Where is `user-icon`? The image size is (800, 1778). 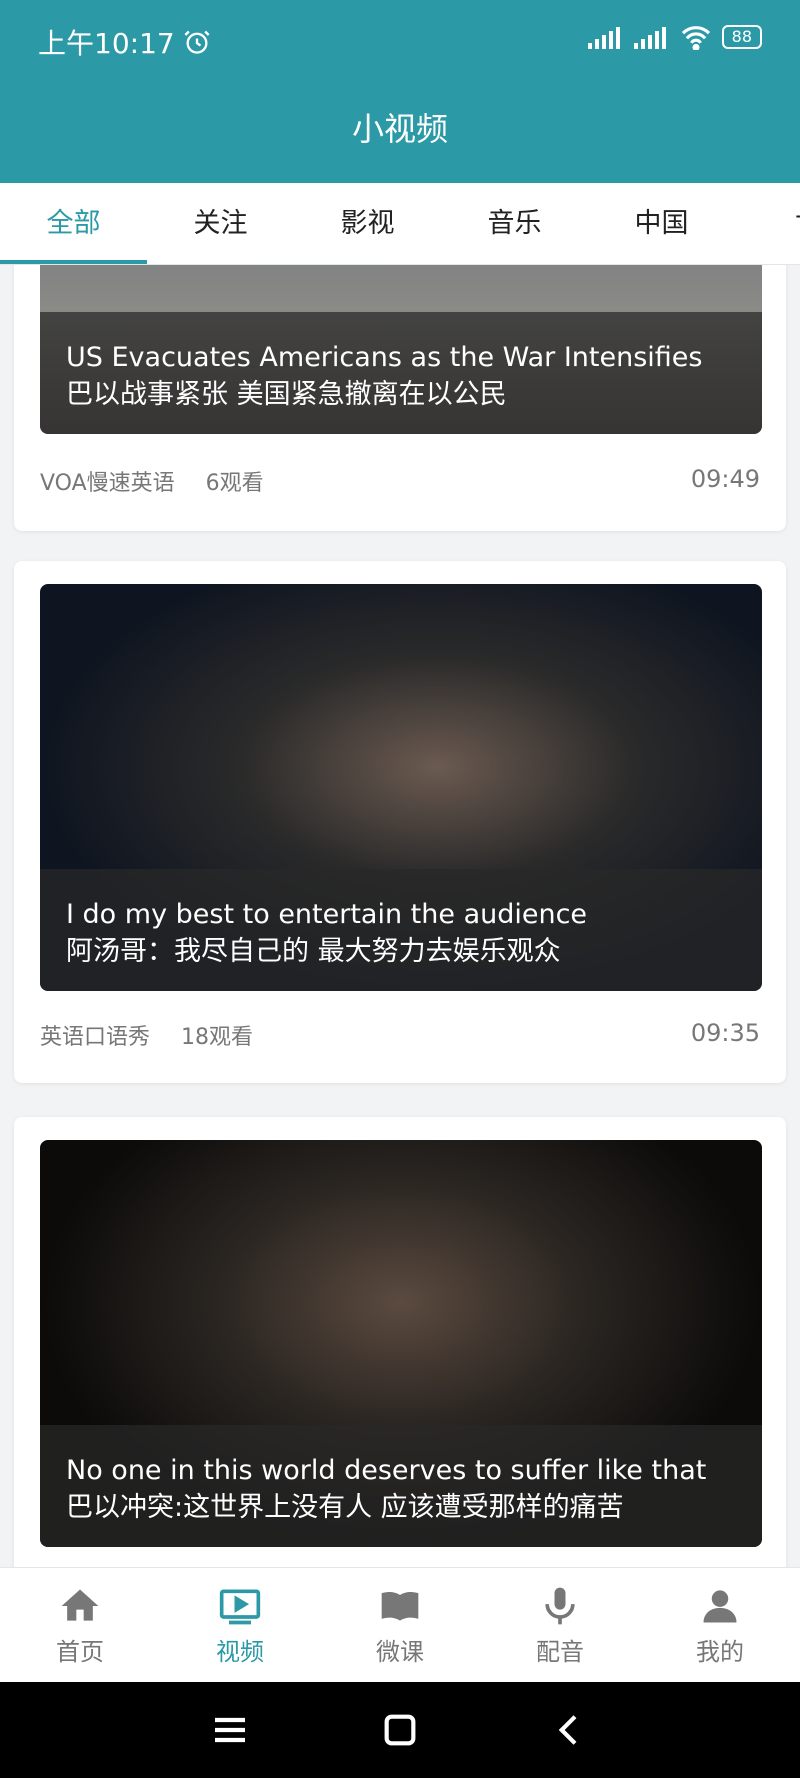 user-icon is located at coordinates (720, 1605).